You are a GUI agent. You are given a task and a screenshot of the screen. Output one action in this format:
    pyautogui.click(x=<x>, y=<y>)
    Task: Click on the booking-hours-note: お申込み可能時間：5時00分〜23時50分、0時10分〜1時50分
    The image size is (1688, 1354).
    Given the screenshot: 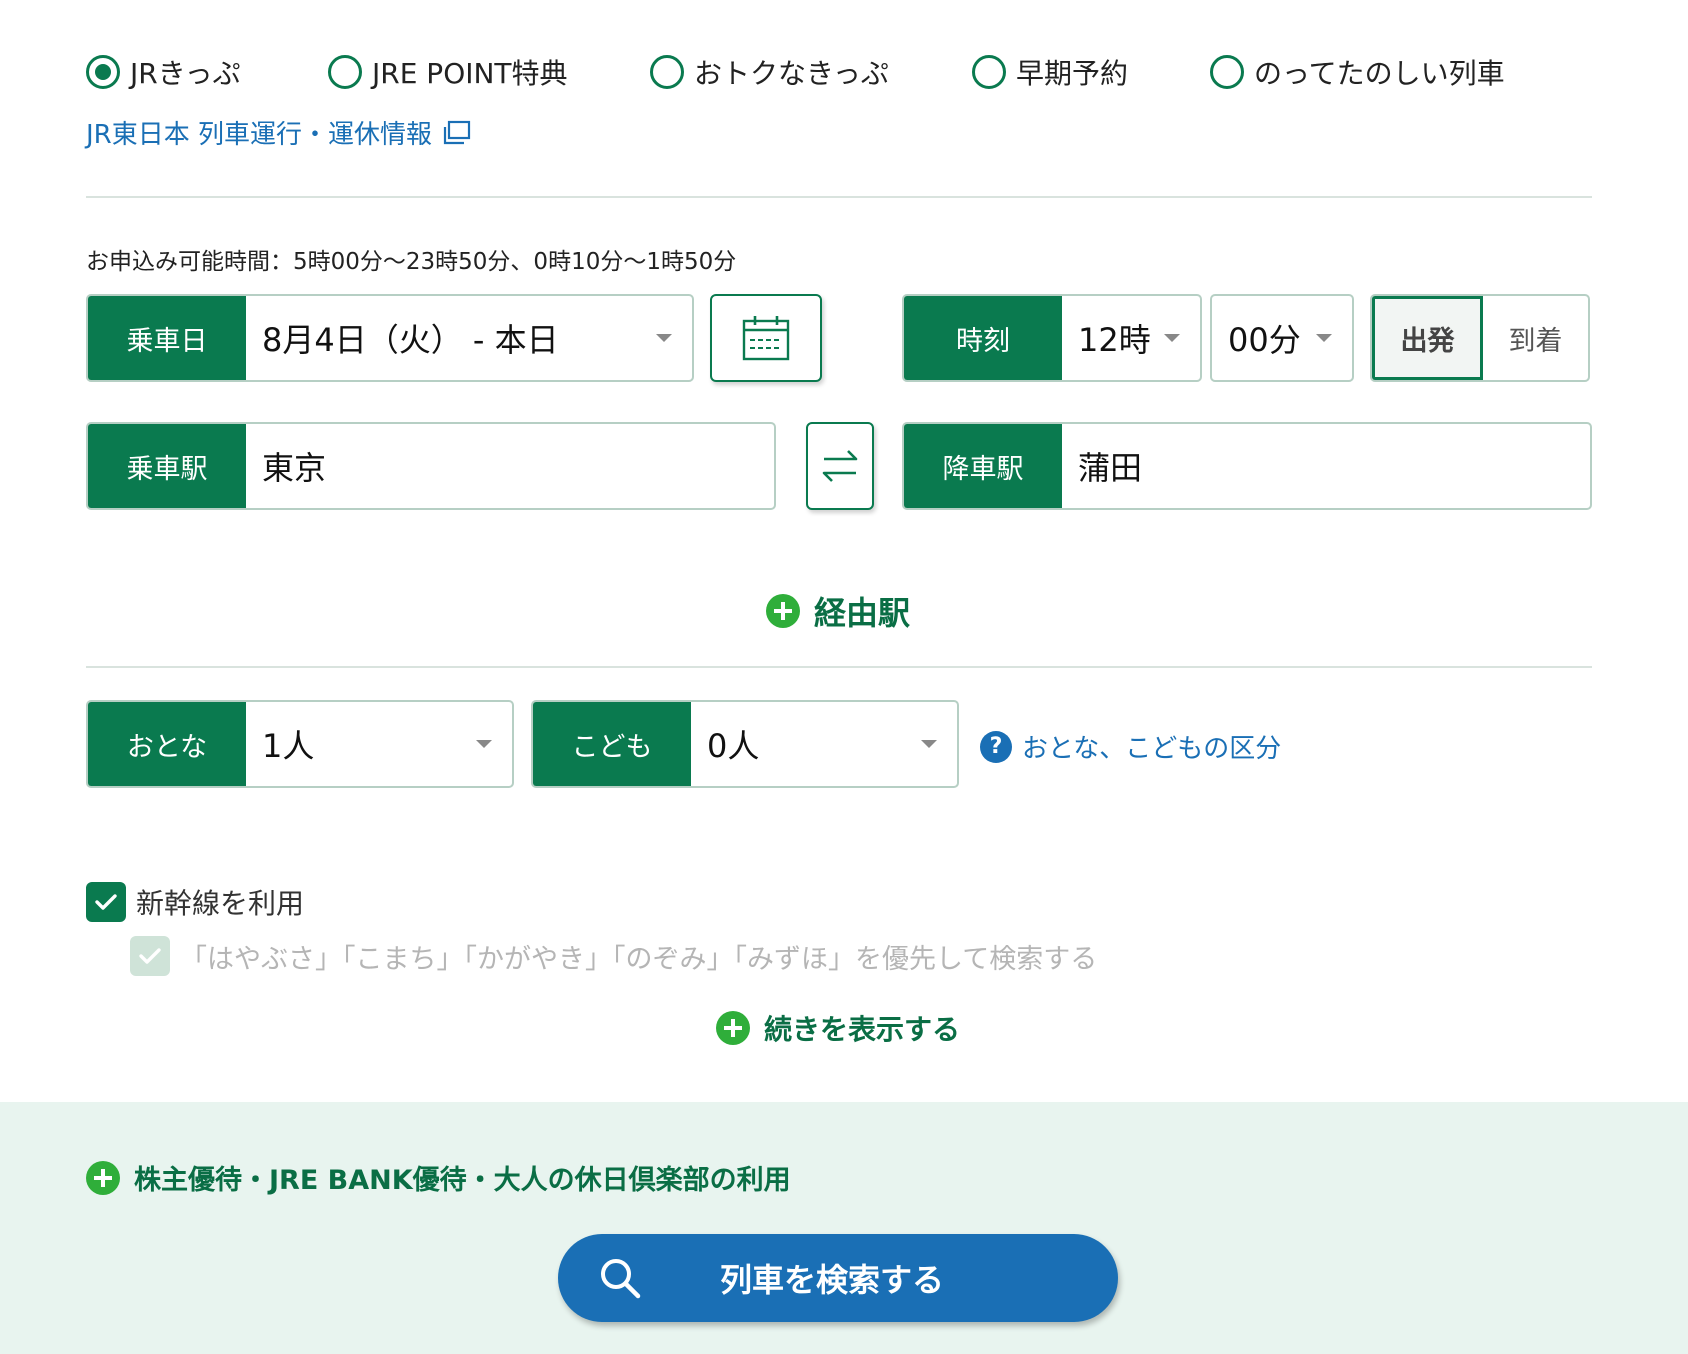 What is the action you would take?
    pyautogui.click(x=411, y=262)
    